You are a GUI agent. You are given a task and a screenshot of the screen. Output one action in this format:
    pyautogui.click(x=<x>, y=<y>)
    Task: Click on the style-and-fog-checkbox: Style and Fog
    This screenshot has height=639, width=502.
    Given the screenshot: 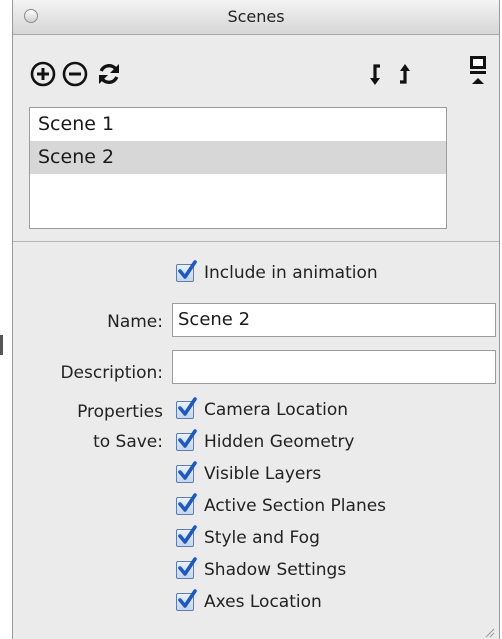 What is the action you would take?
    pyautogui.click(x=248, y=537)
    